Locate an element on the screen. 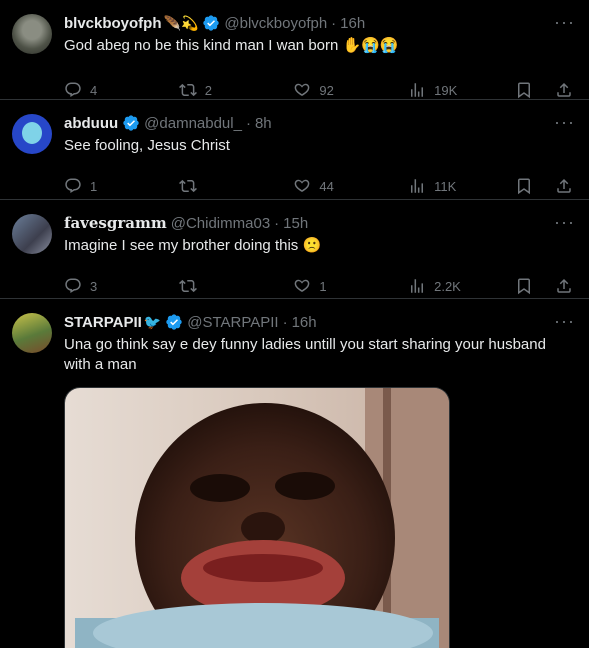 Image resolution: width=589 pixels, height=648 pixels. like-button: 1 is located at coordinates (350, 286).